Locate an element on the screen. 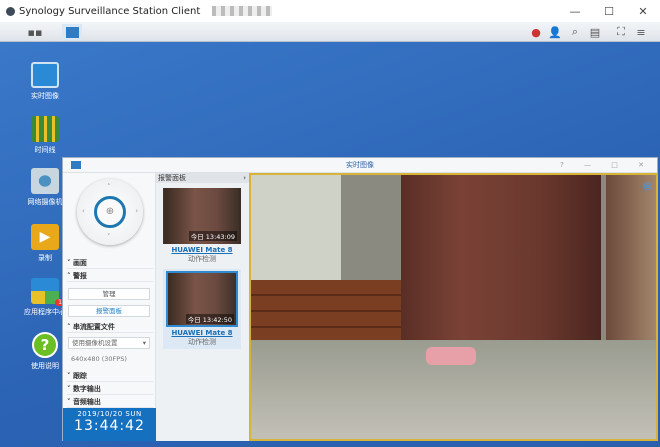 This screenshot has width=660, height=447. section-label: 串流配置文件 is located at coordinates (93, 327).